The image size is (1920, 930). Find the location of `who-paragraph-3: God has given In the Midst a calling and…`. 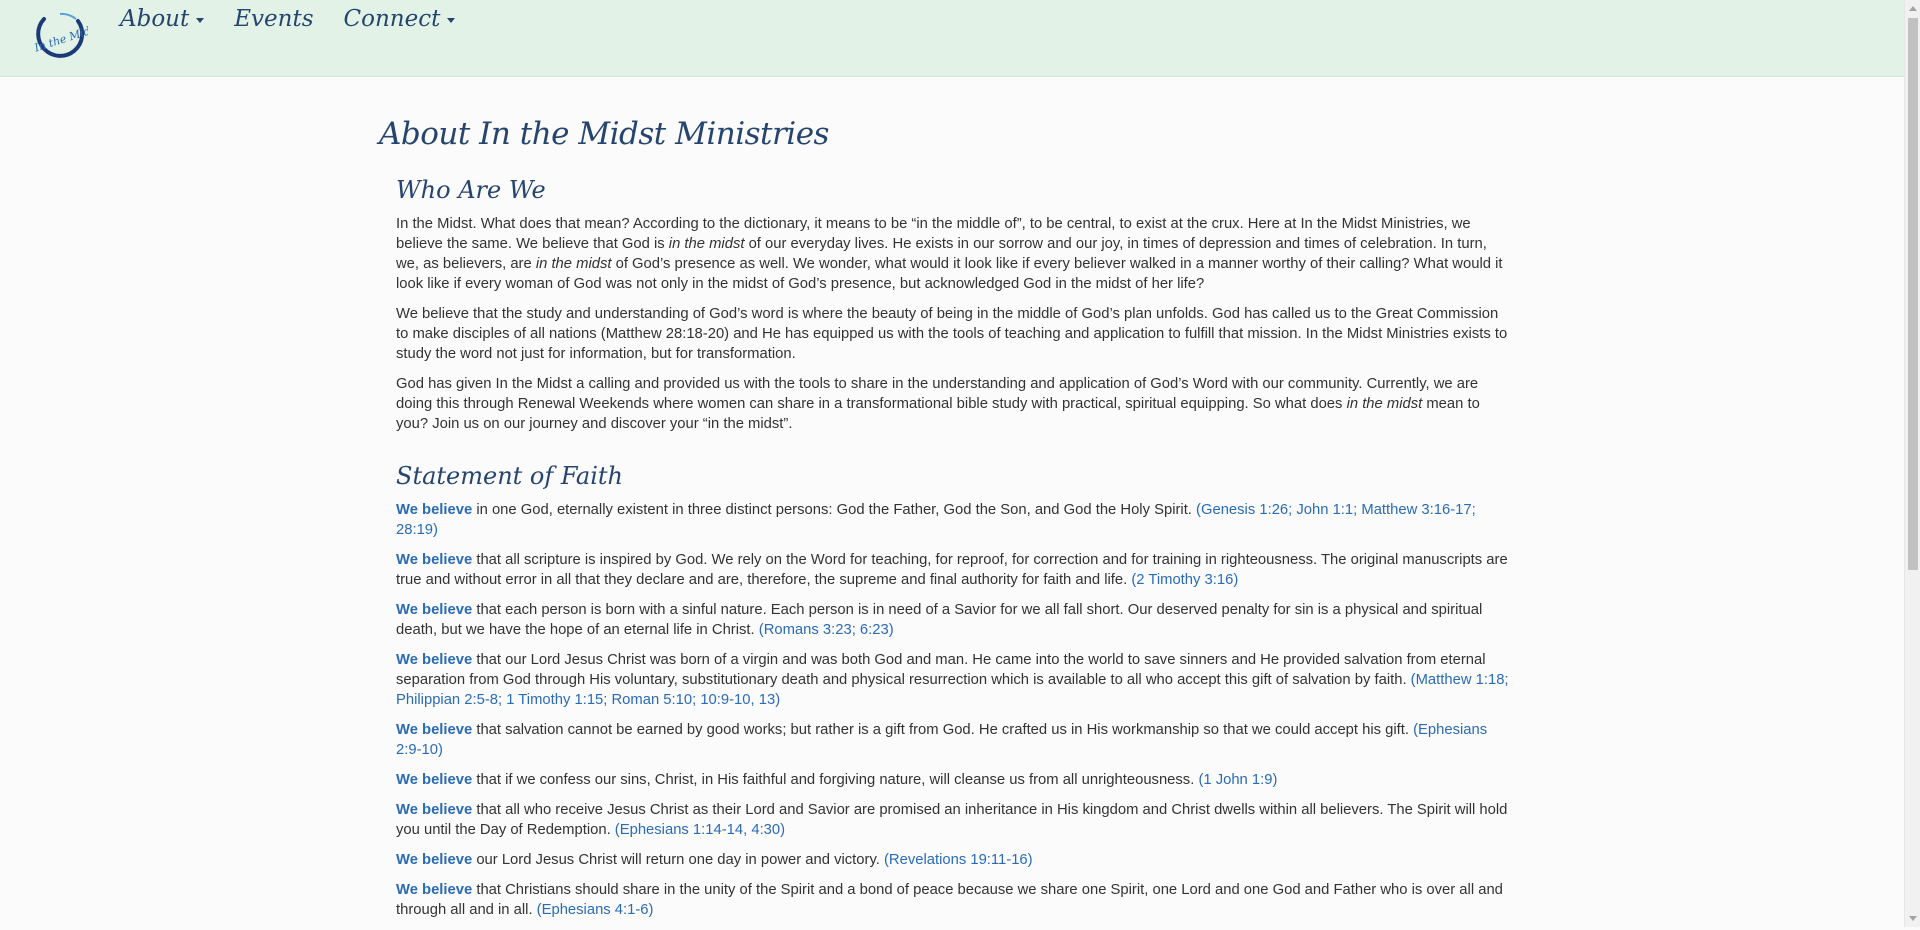

who-paragraph-3: God has given In the Midst a calling and… is located at coordinates (952, 404).